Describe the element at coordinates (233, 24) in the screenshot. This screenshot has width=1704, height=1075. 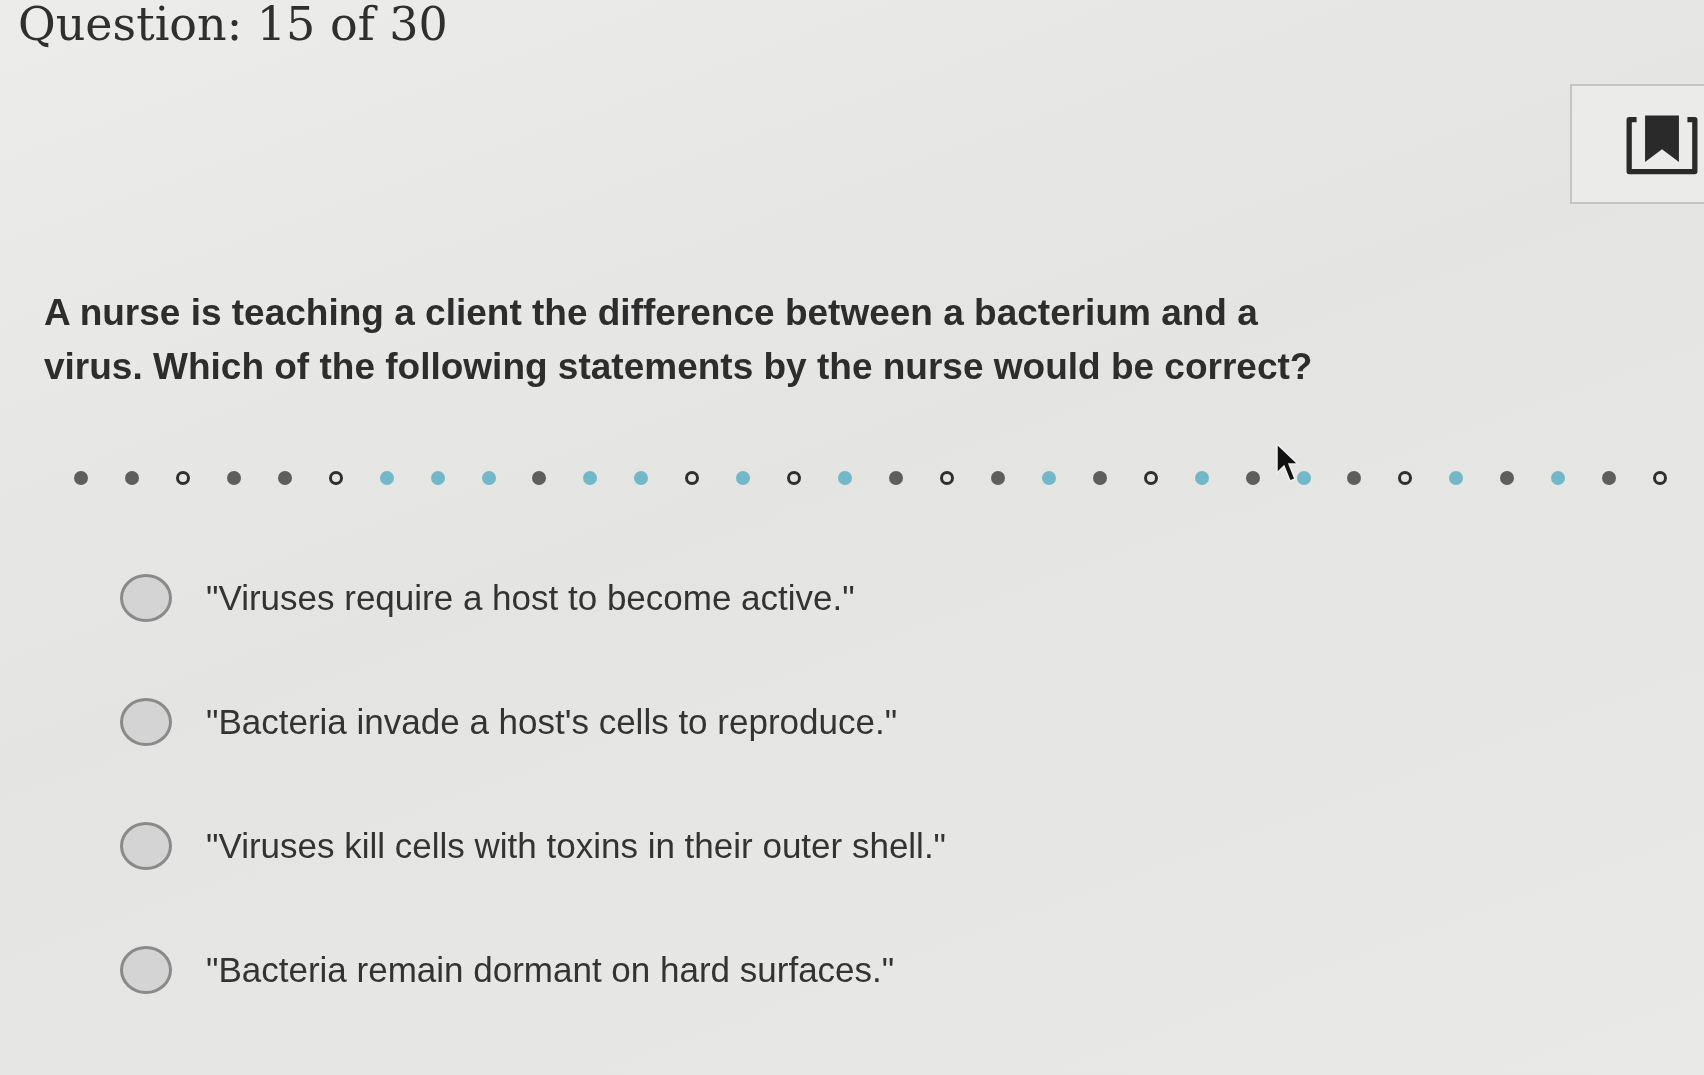
I see `question-counter: Question: 15 of 30` at that location.